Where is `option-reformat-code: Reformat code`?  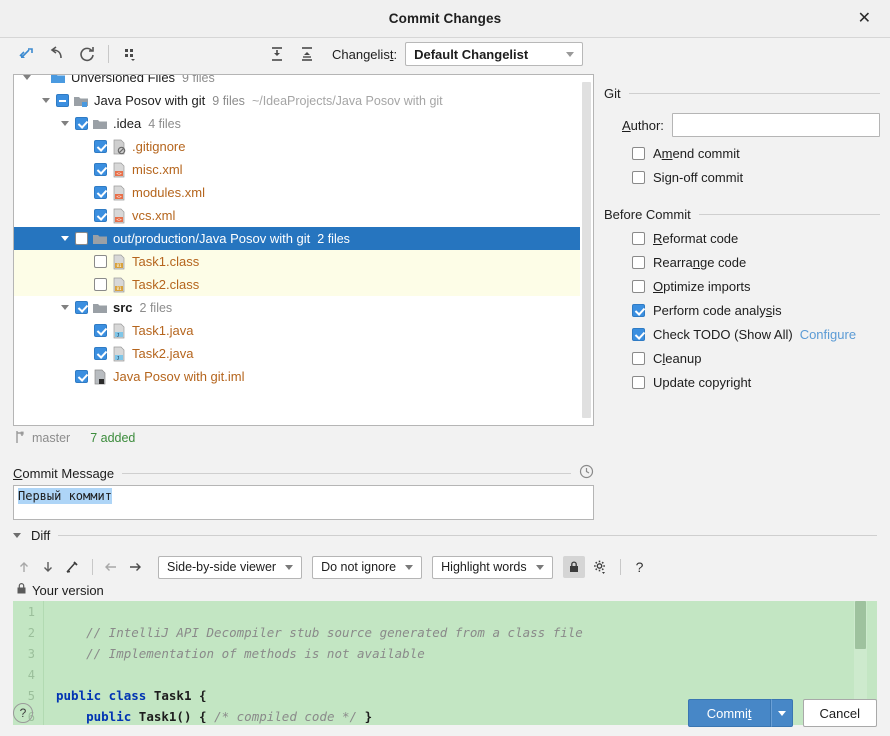 option-reformat-code: Reformat code is located at coordinates (756, 238).